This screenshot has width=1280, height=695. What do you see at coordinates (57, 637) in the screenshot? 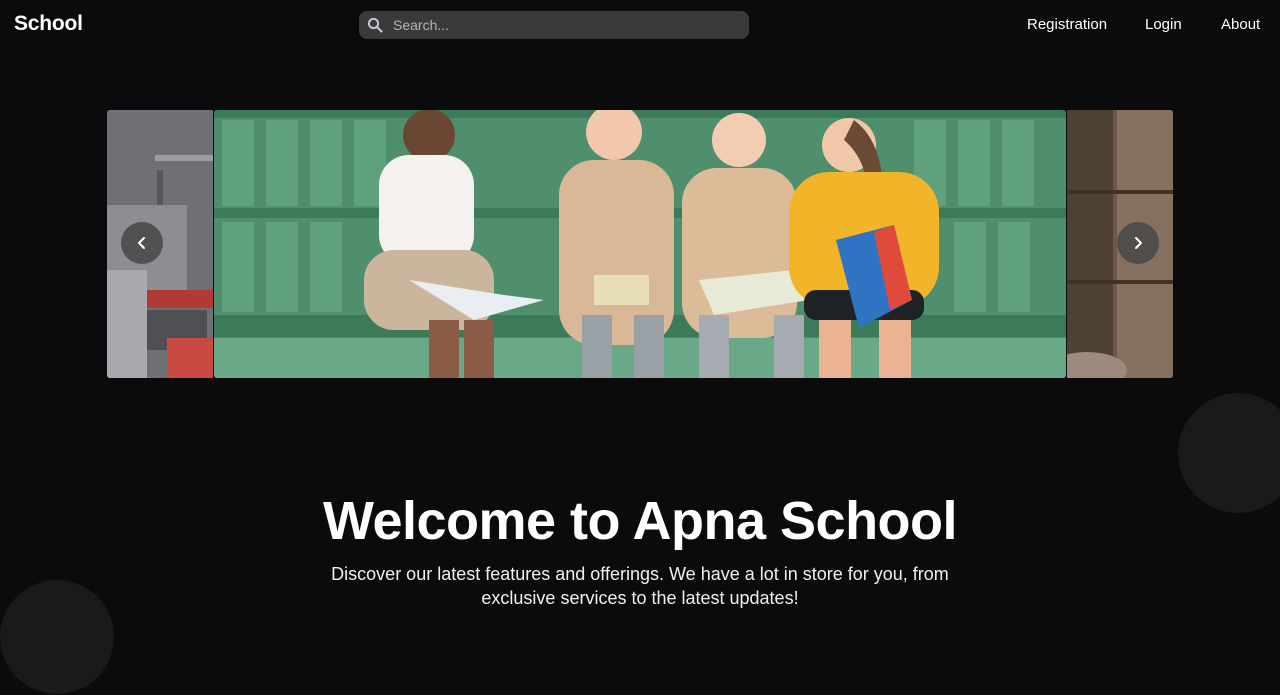
I see `decorative-circle-left` at bounding box center [57, 637].